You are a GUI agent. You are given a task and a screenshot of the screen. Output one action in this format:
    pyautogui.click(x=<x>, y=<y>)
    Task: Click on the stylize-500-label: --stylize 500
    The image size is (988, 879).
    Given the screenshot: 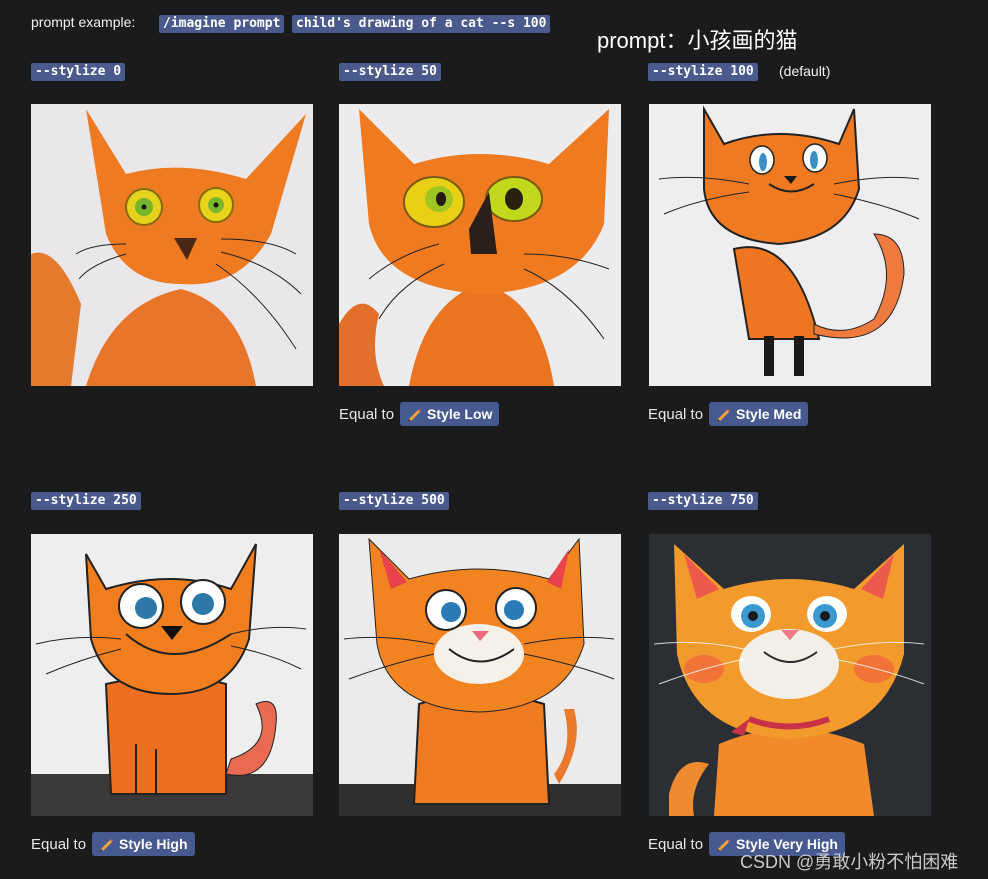 What is the action you would take?
    pyautogui.click(x=394, y=501)
    